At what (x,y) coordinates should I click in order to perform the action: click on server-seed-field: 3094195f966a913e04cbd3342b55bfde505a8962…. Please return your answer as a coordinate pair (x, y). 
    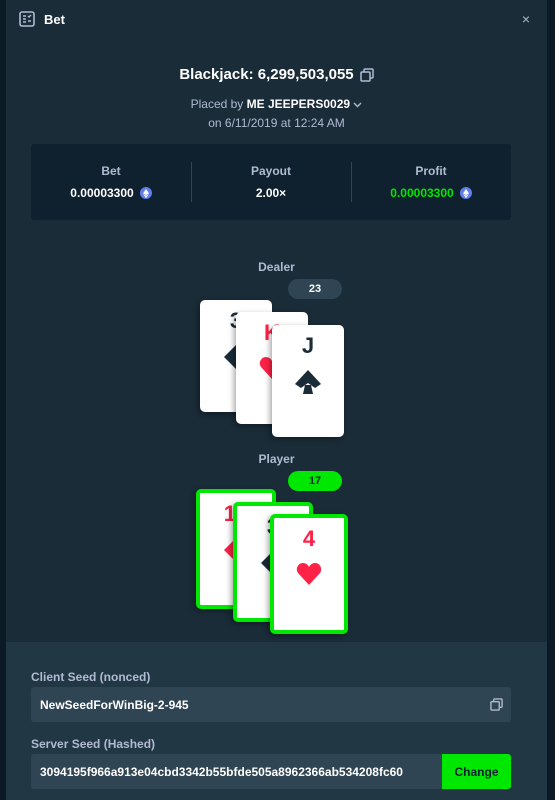
    Looking at the image, I should click on (271, 771).